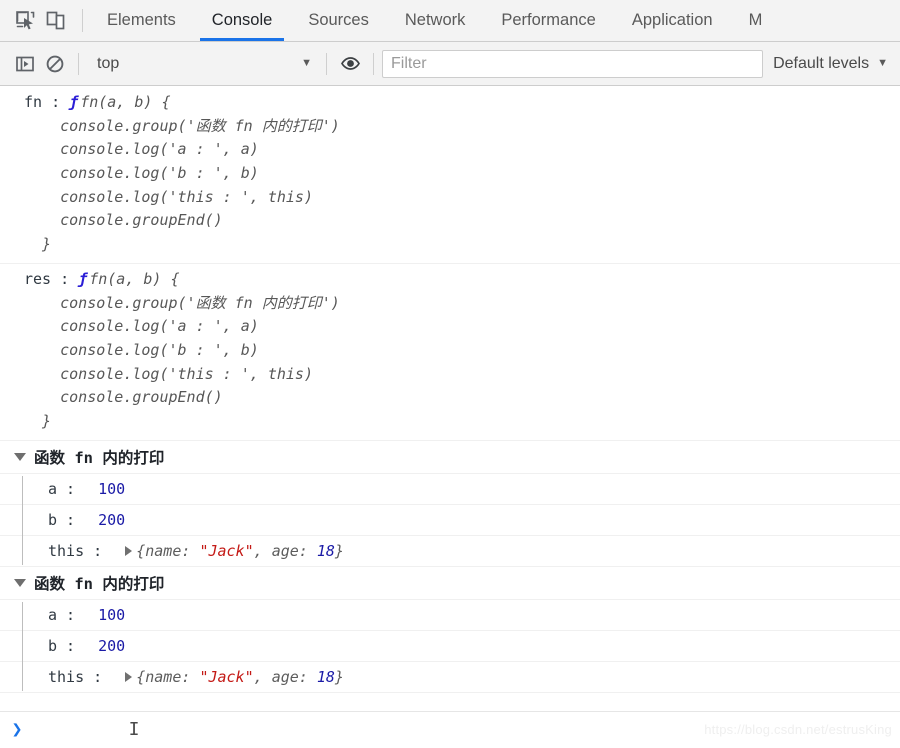 The image size is (900, 748). Describe the element at coordinates (202, 64) in the screenshot. I see `execution-context-selector: top ▼` at that location.